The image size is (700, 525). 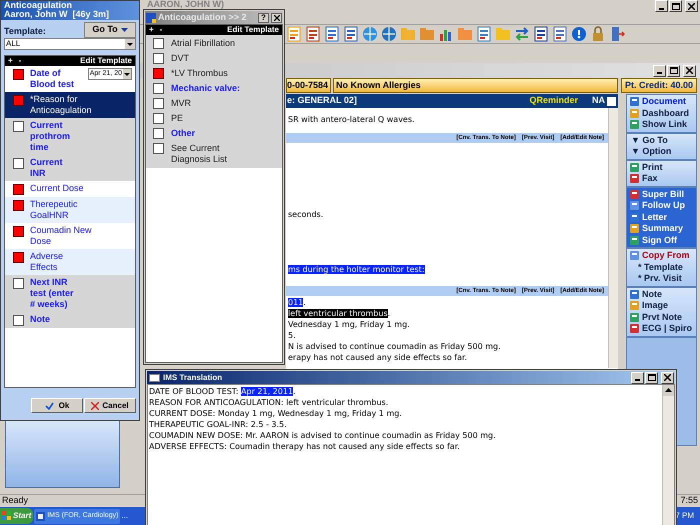 What do you see at coordinates (349, 324) in the screenshot?
I see `note-text: Vednesday 1 mg, Friday 1 mg.` at bounding box center [349, 324].